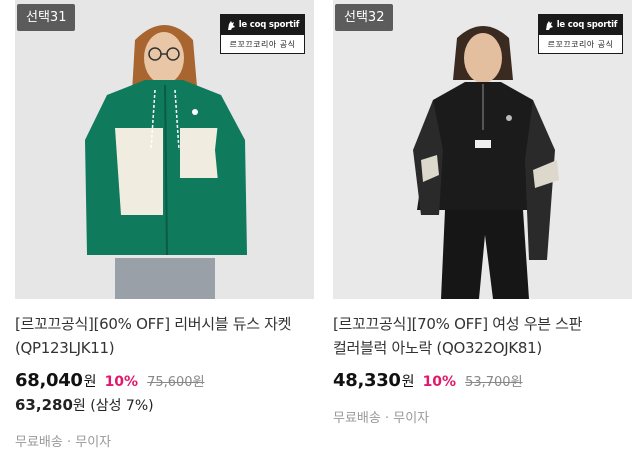 The width and height of the screenshot is (636, 454). Describe the element at coordinates (46, 17) in the screenshot. I see `selection-badge: 선택31` at that location.